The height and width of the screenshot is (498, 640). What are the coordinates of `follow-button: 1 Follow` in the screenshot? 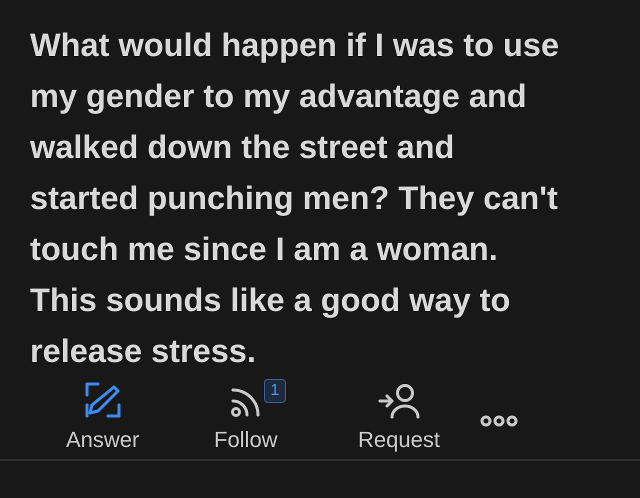 It's located at (246, 414).